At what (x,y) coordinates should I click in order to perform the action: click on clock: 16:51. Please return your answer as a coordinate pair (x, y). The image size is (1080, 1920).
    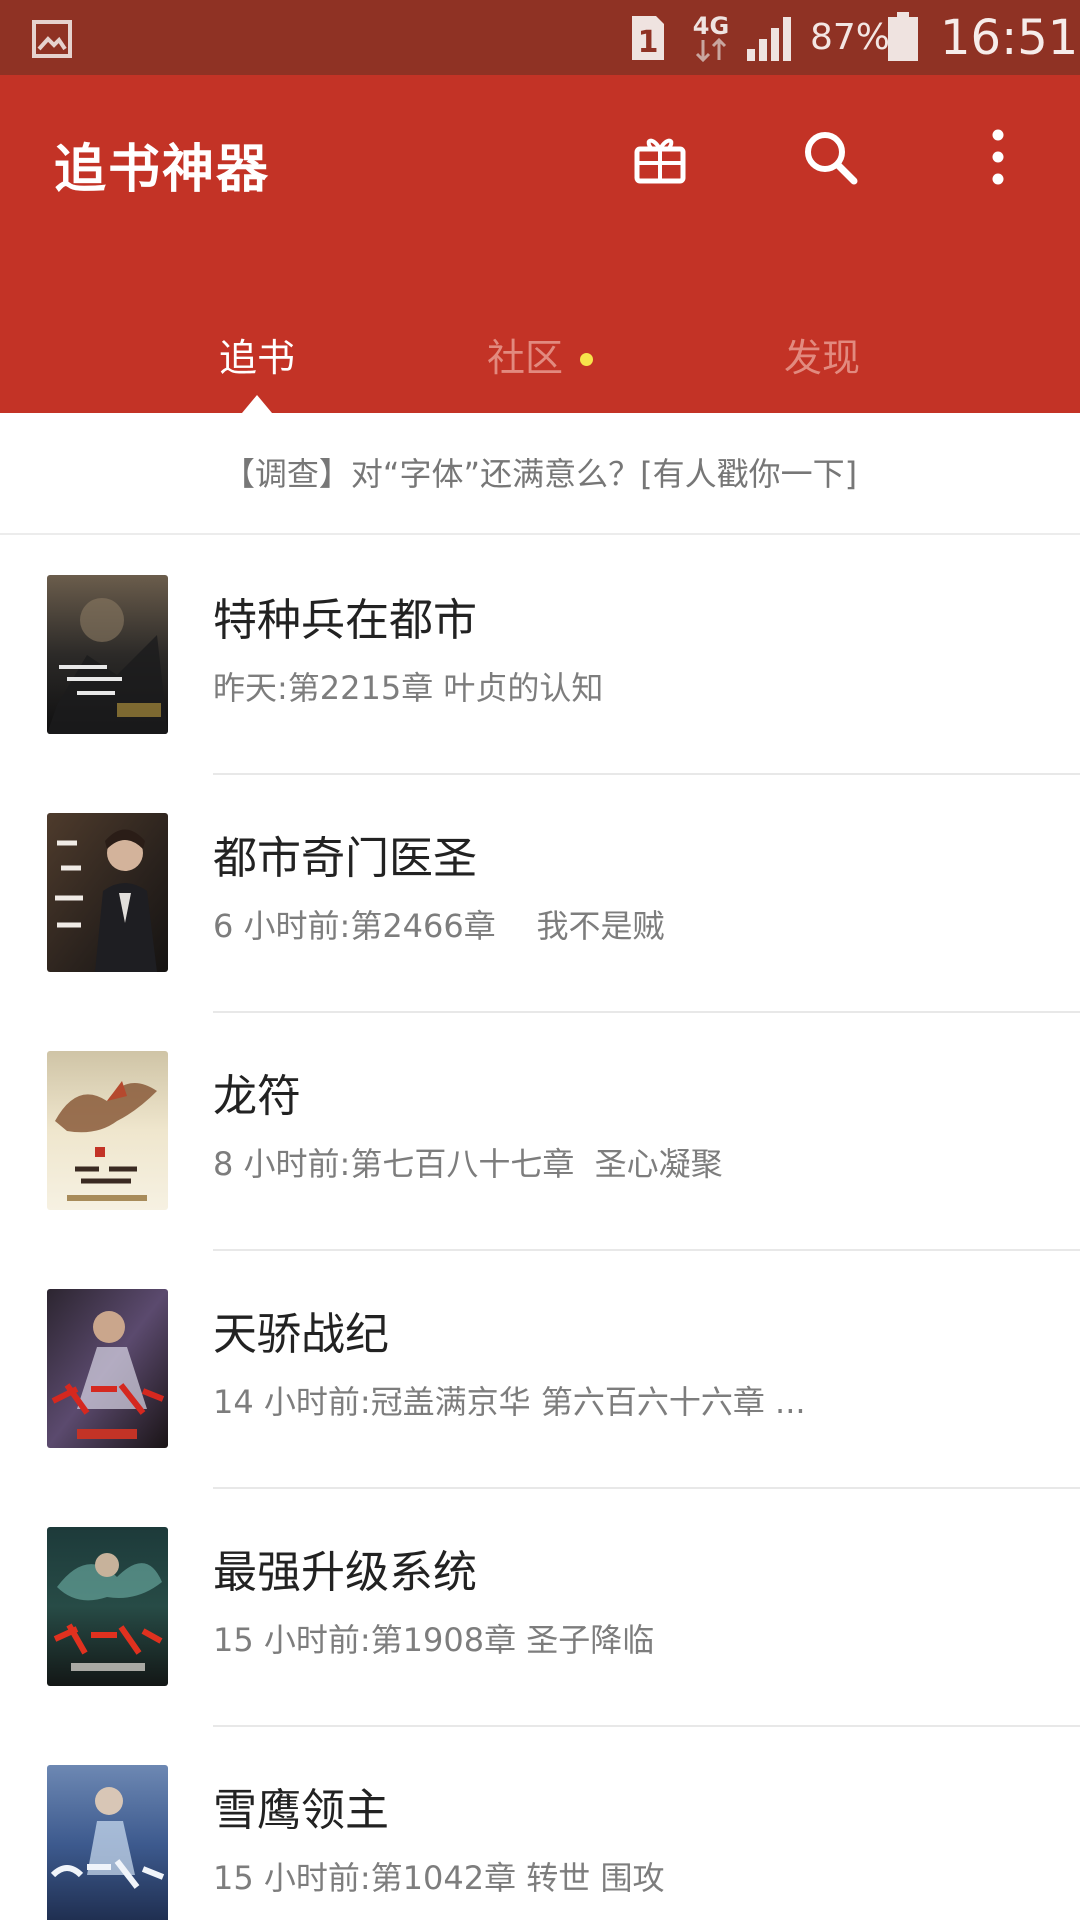
    Looking at the image, I should click on (1009, 38).